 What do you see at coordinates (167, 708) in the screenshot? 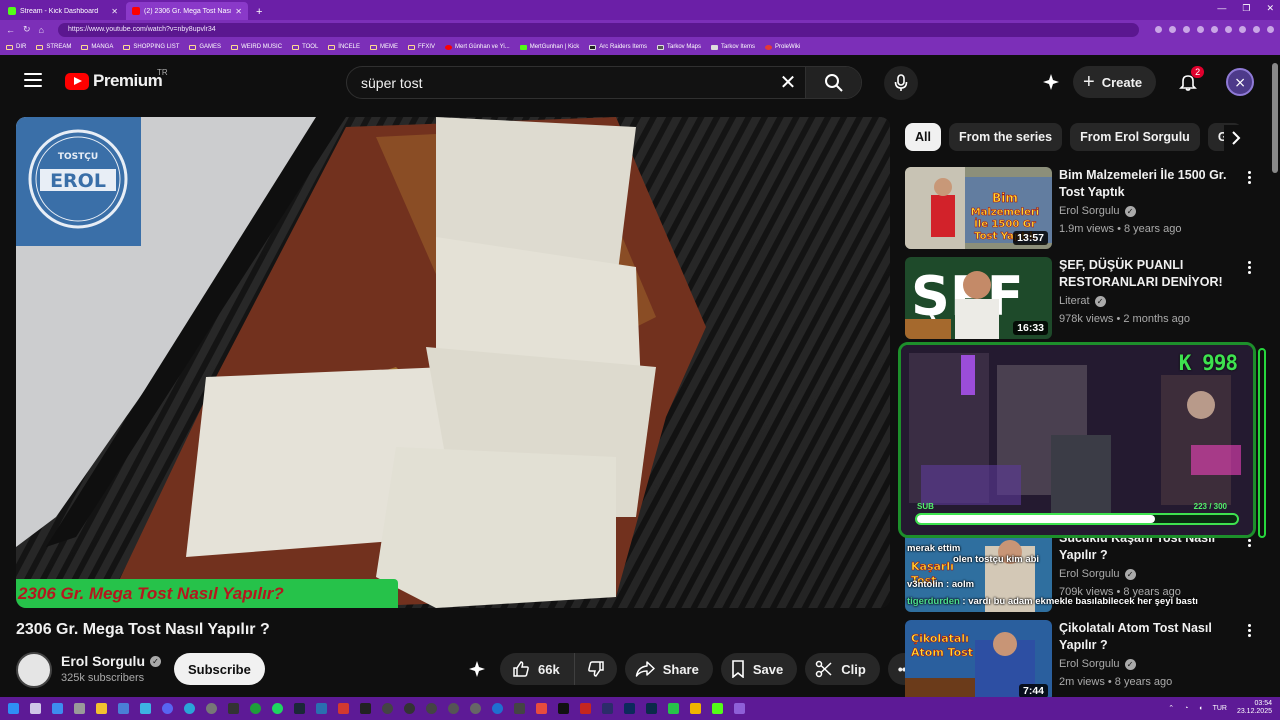
I see `discord-icon` at bounding box center [167, 708].